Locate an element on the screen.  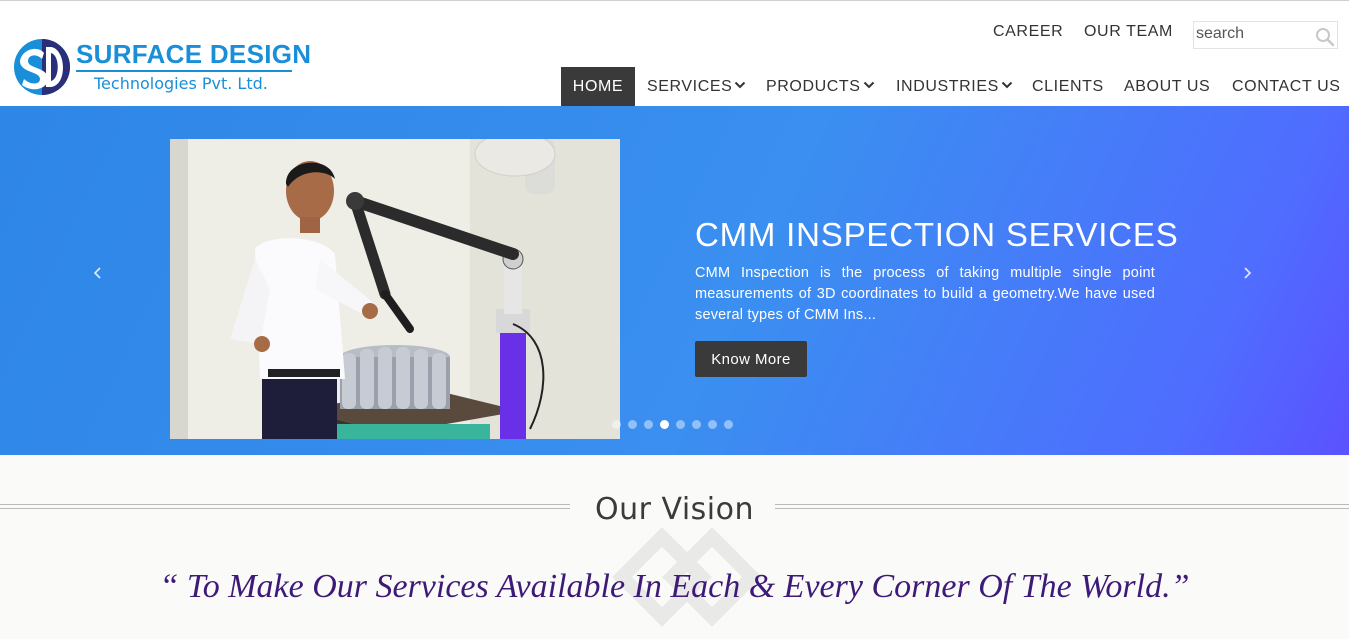
slide-title: CMM INSPECTION SERVICES is located at coordinates (937, 234).